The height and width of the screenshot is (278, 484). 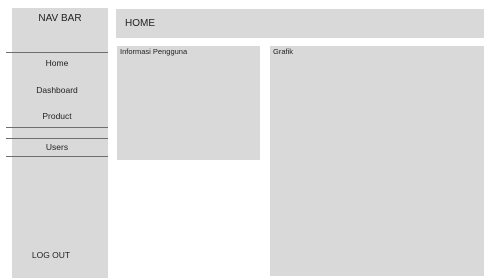 I want to click on nav-item-product: Product, so click(x=57, y=116).